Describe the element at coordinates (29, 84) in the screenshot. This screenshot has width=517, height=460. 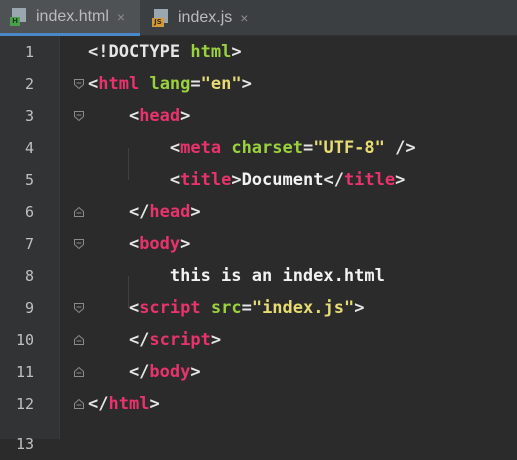
I see `line-number: 2` at that location.